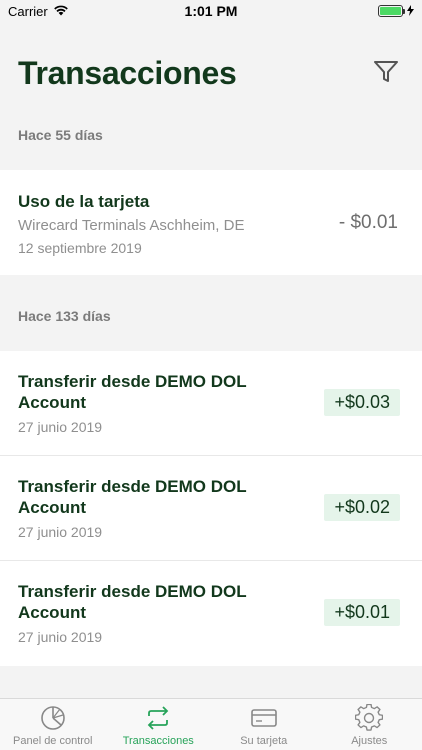 The image size is (422, 750). Describe the element at coordinates (391, 11) in the screenshot. I see `battery-icon` at that location.